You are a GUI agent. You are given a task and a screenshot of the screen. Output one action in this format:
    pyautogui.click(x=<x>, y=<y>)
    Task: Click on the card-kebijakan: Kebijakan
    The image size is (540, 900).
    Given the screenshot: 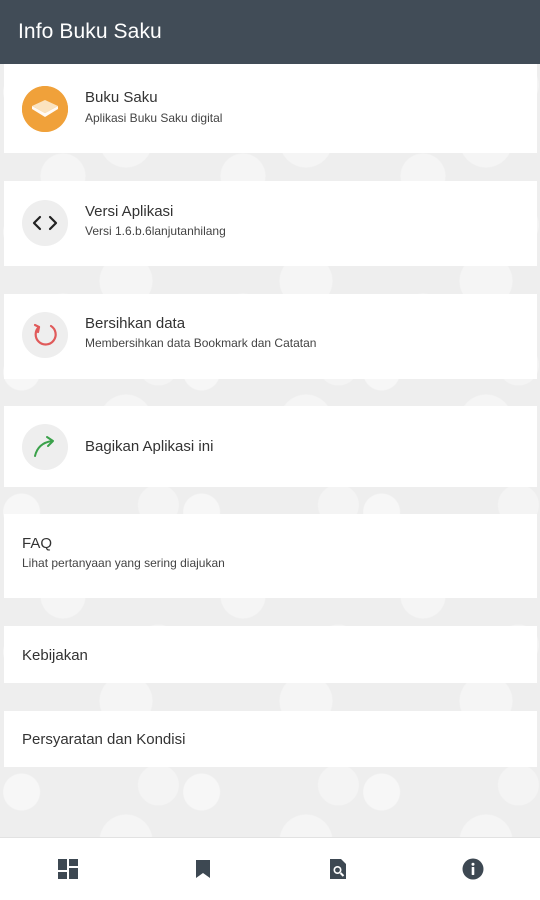 What is the action you would take?
    pyautogui.click(x=270, y=654)
    